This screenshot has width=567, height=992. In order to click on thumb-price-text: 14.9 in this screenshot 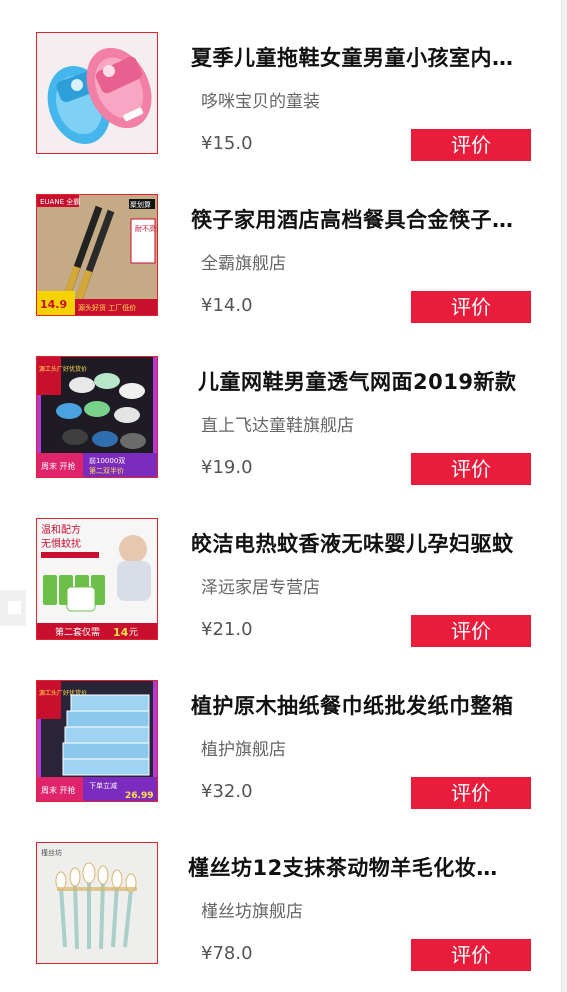, I will do `click(53, 304)`.